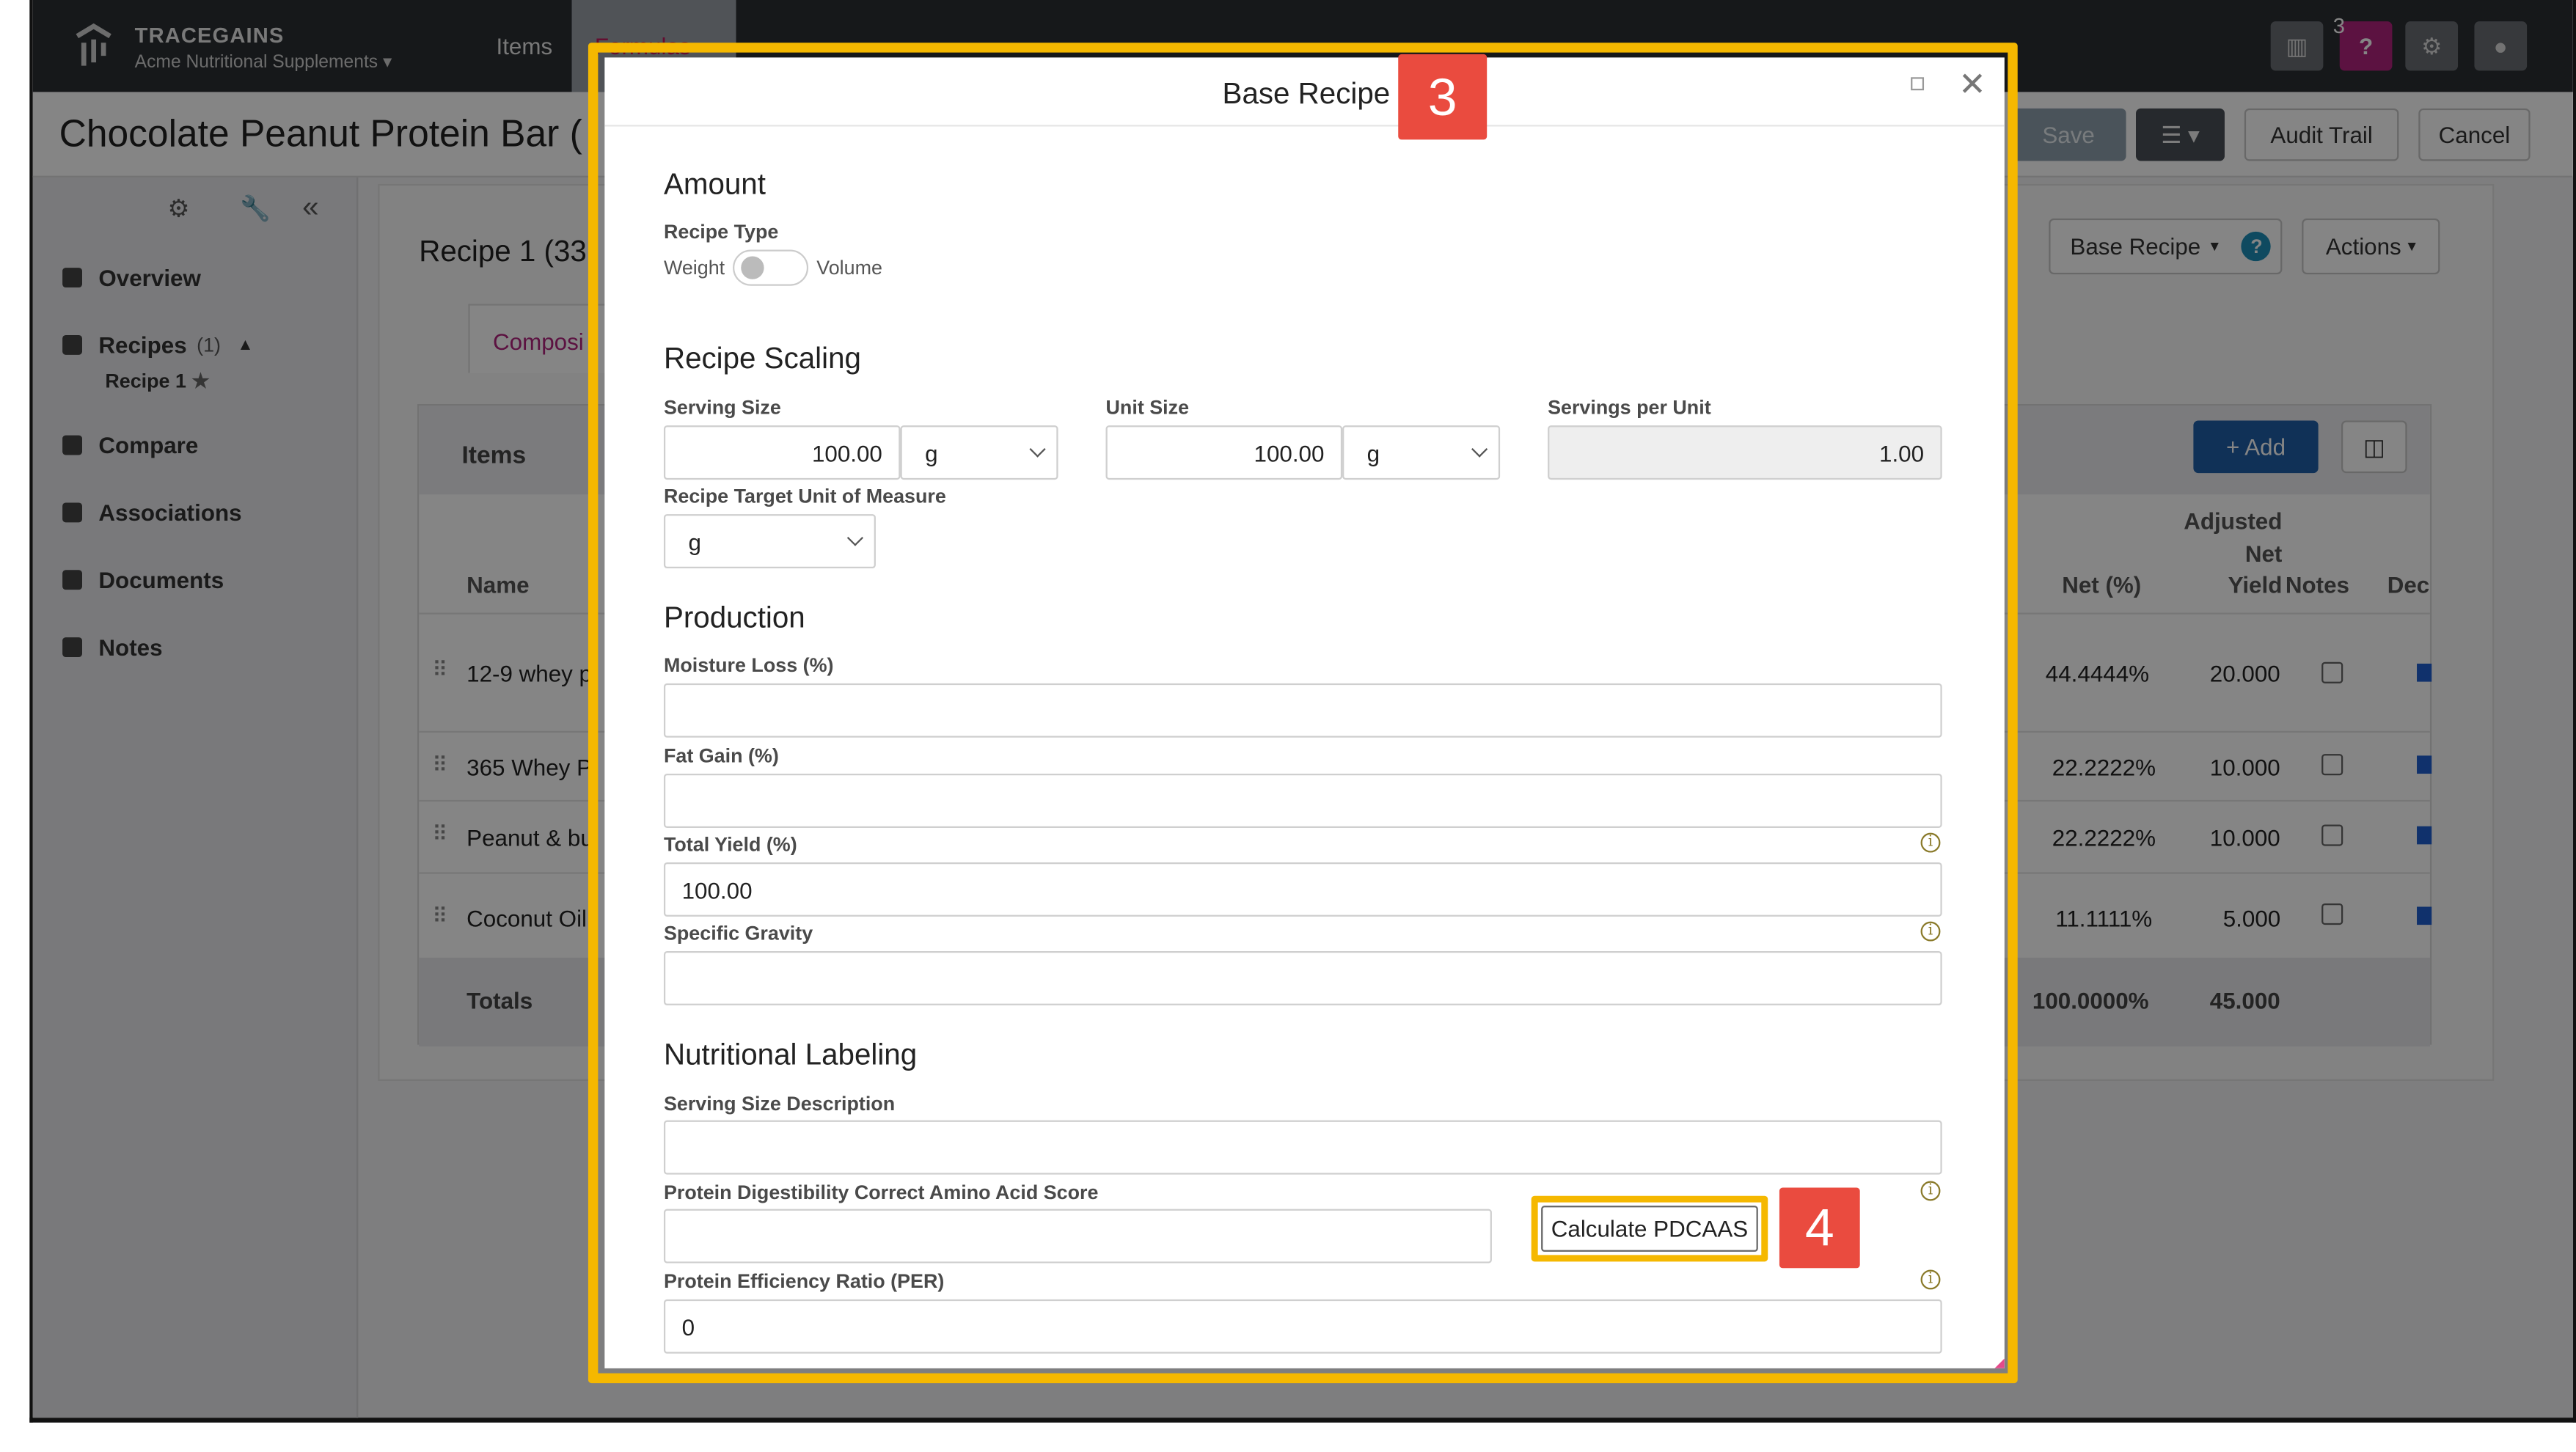 The width and height of the screenshot is (2576, 1452). What do you see at coordinates (1918, 84) in the screenshot?
I see `maximize-icon` at bounding box center [1918, 84].